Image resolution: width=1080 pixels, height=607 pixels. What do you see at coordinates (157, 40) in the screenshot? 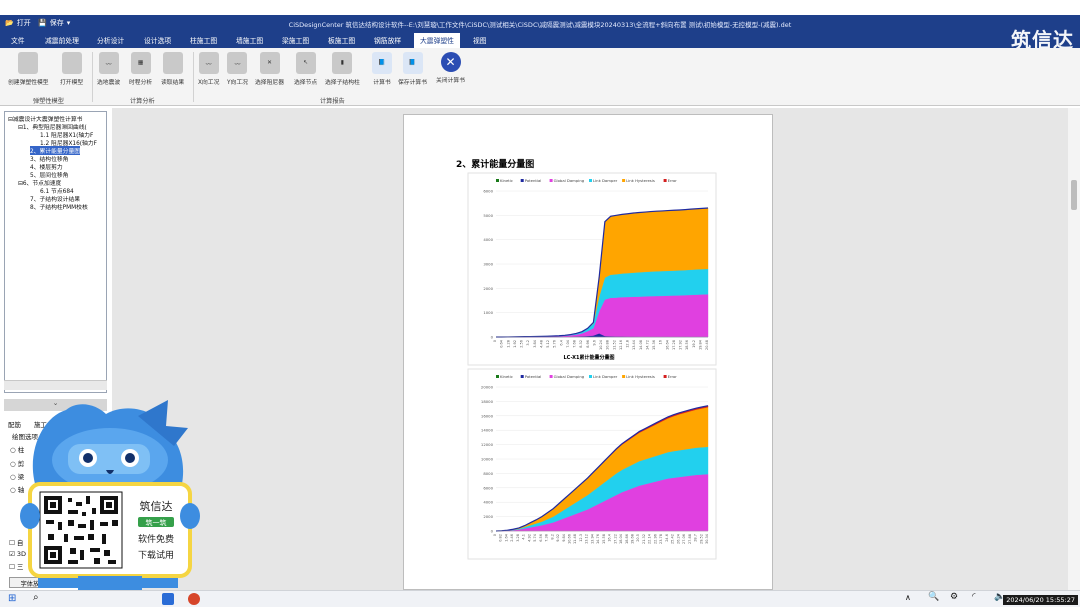
I see `menu-design-options: 设计选项` at bounding box center [157, 40].